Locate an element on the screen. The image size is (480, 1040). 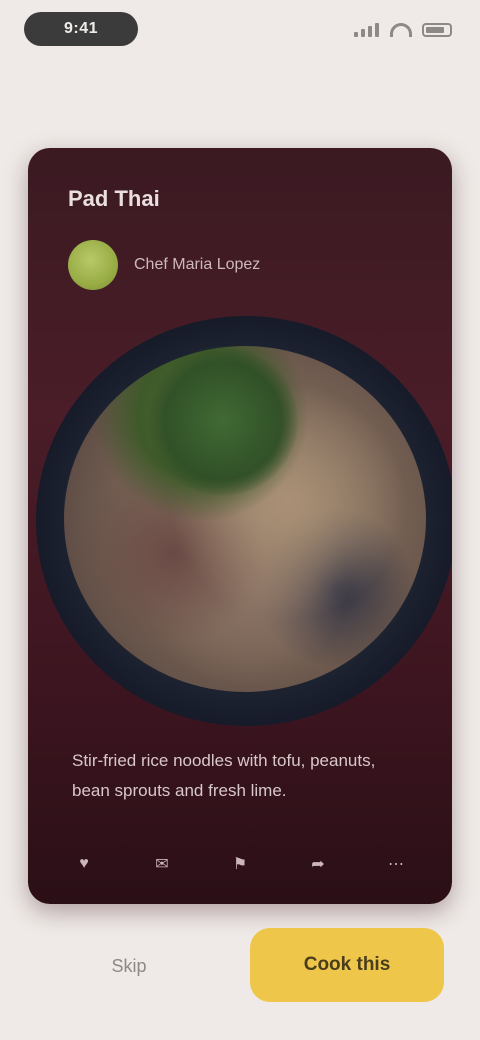
cellular-signal-icon is located at coordinates (367, 30).